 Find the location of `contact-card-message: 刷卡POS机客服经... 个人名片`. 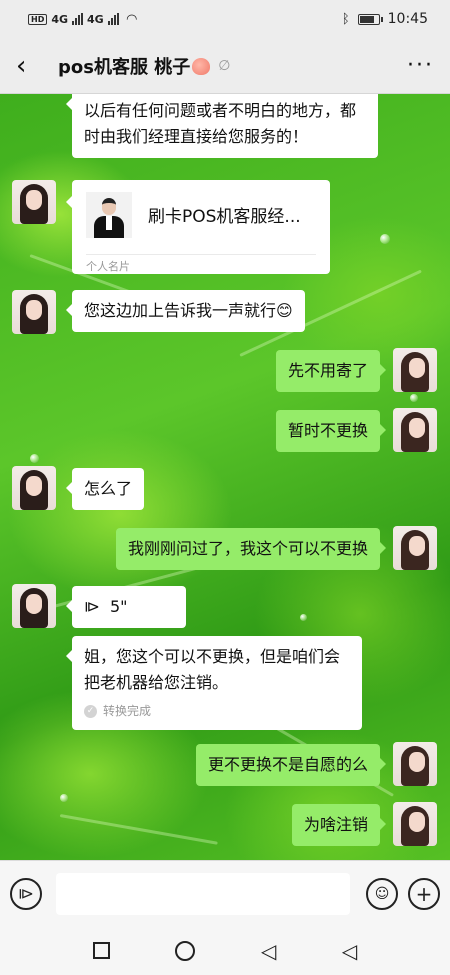

contact-card-message: 刷卡POS机客服经... 个人名片 is located at coordinates (198, 227).